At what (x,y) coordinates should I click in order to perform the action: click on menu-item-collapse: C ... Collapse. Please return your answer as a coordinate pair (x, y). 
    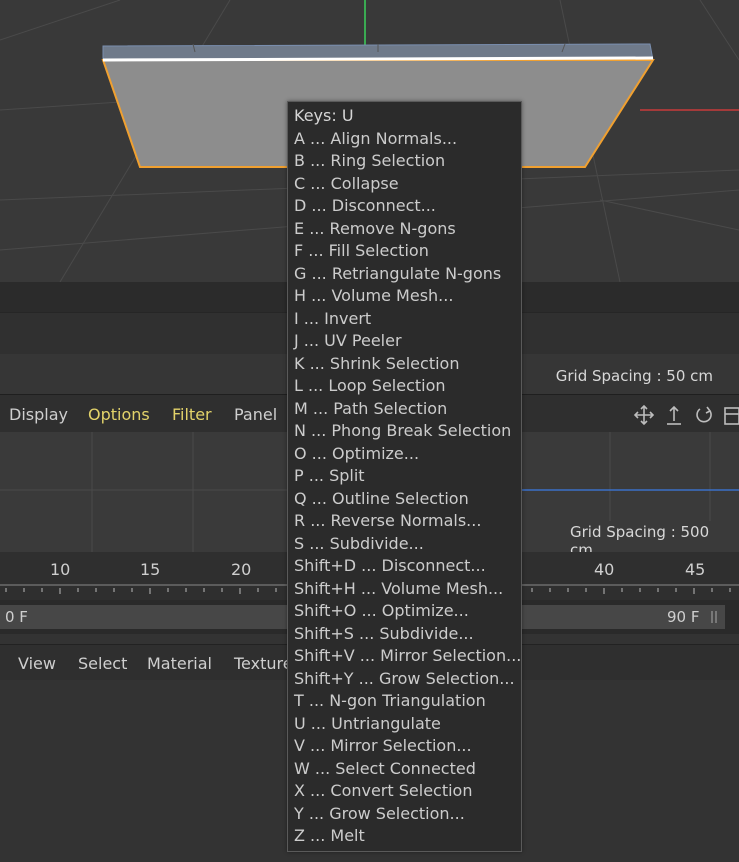
    Looking at the image, I should click on (346, 184).